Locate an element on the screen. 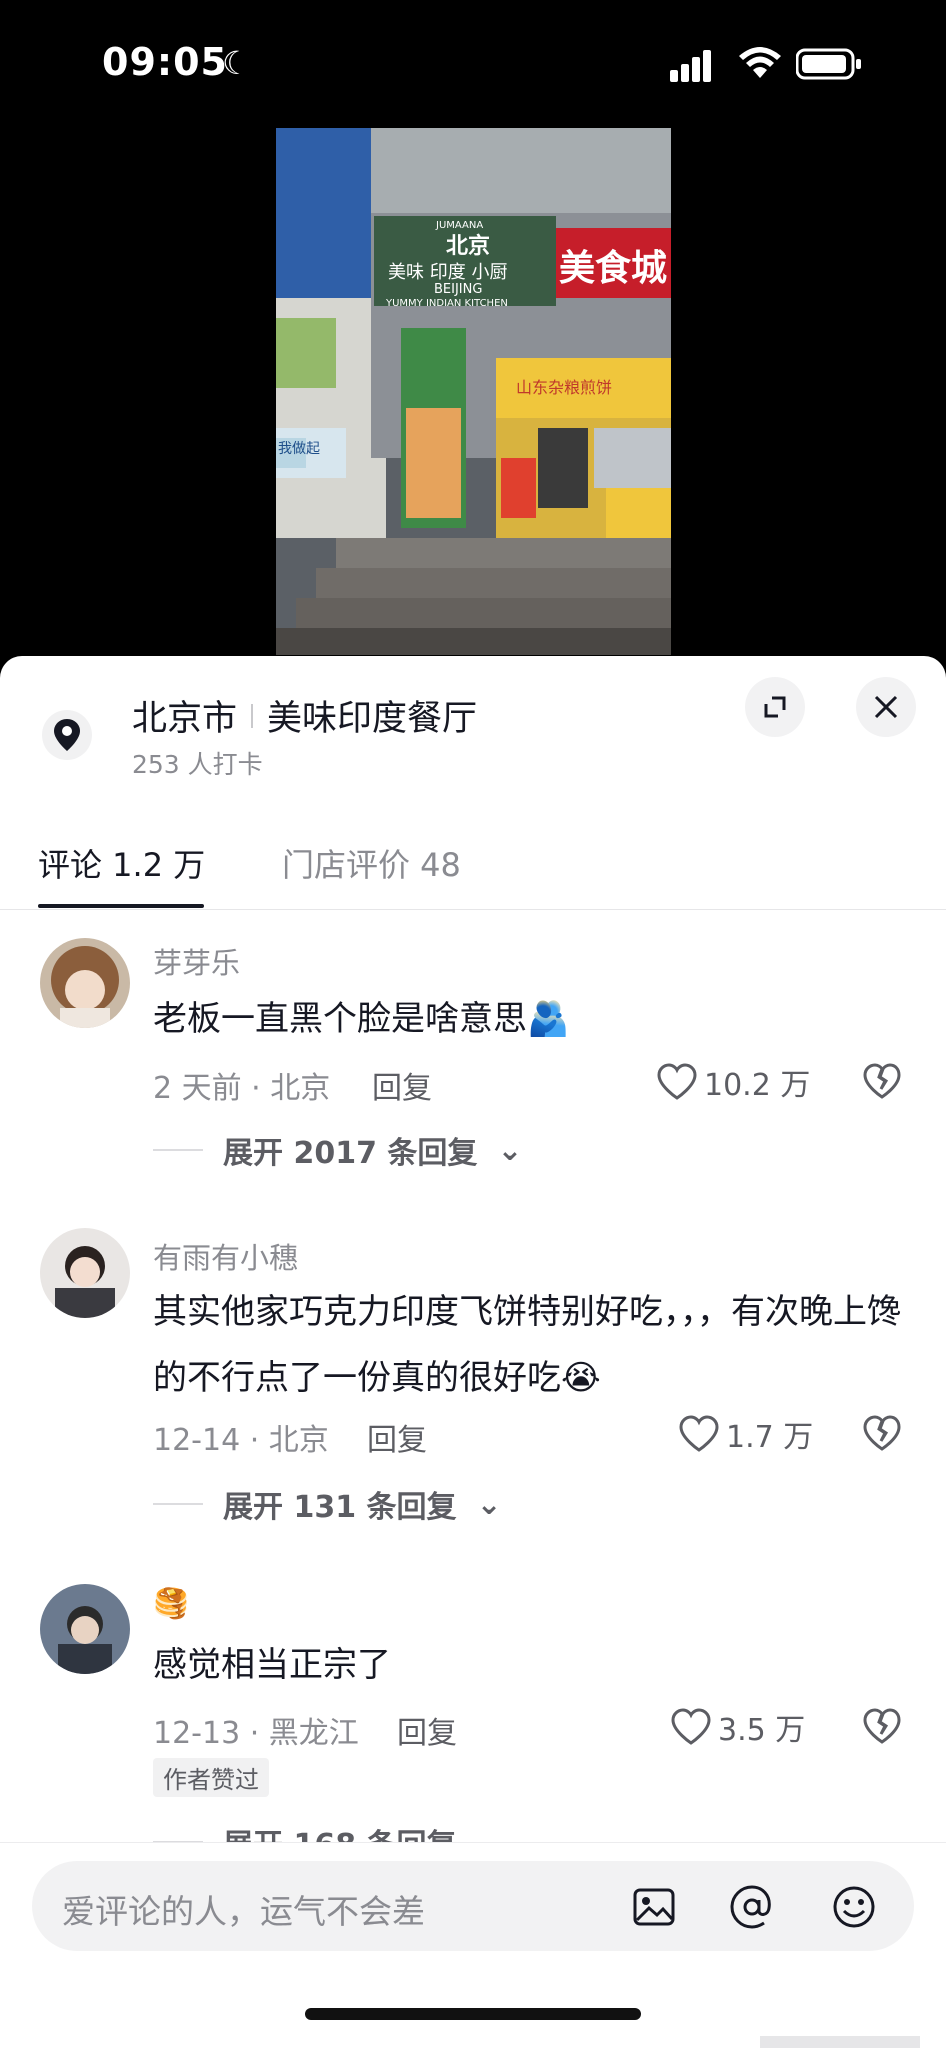  tab-bar: 评论 1.2 万 门店评价 48 is located at coordinates (473, 870).